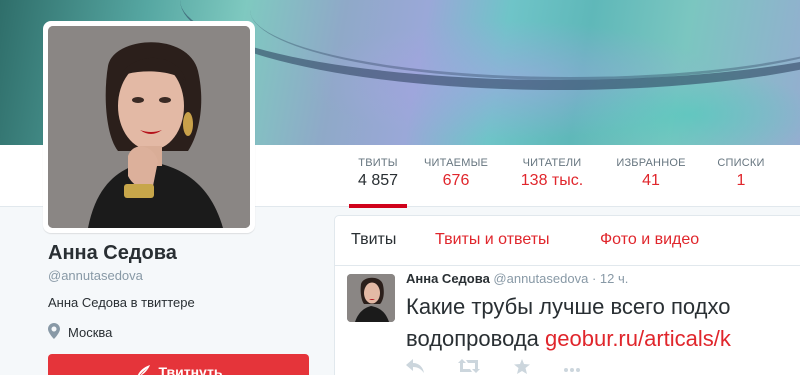  Describe the element at coordinates (567, 241) in the screenshot. I see `timeline-tabs: Твиты Твиты и ответы Фото и видео` at that location.